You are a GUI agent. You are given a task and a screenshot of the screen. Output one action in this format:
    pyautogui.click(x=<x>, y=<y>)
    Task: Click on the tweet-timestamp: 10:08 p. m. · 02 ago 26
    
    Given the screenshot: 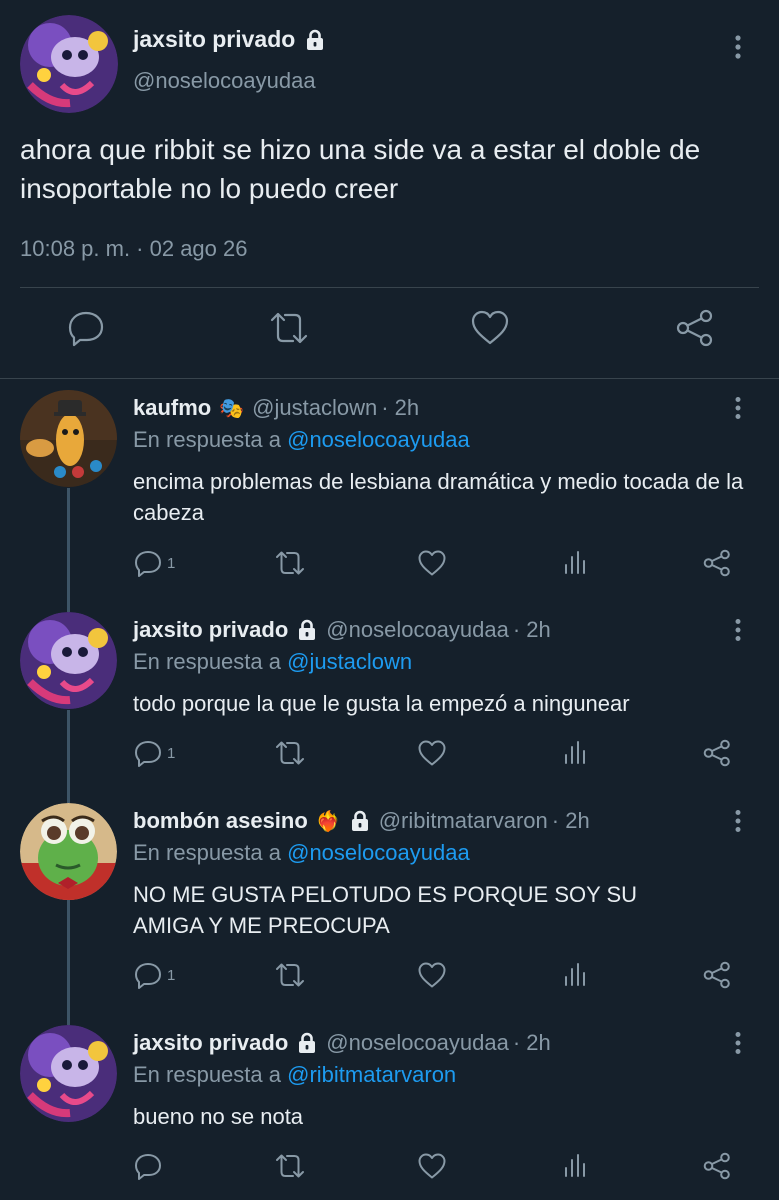 What is the action you would take?
    pyautogui.click(x=134, y=249)
    